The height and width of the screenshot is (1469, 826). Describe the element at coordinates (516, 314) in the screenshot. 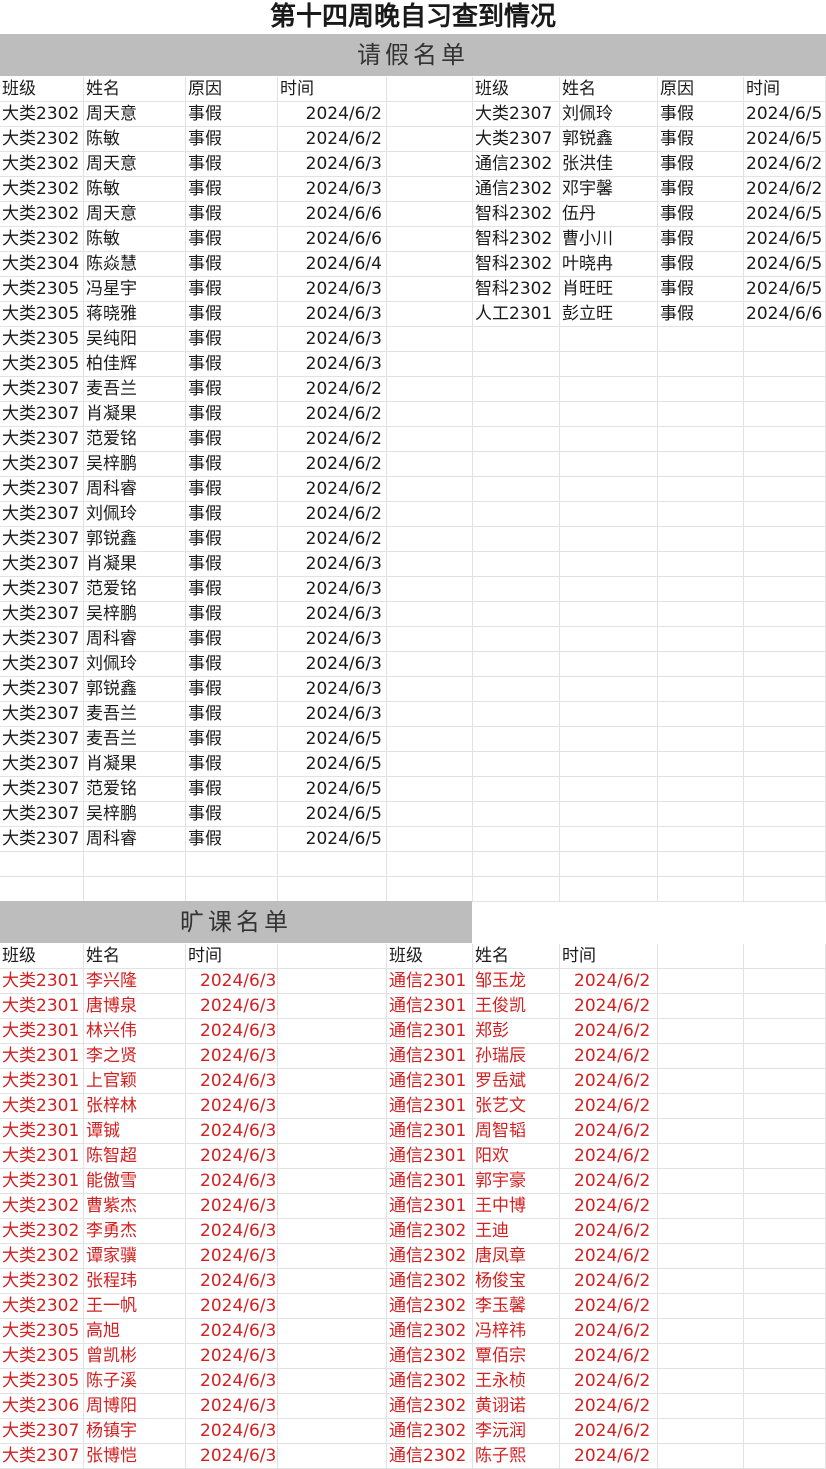

I see `cell: 人工2301` at that location.